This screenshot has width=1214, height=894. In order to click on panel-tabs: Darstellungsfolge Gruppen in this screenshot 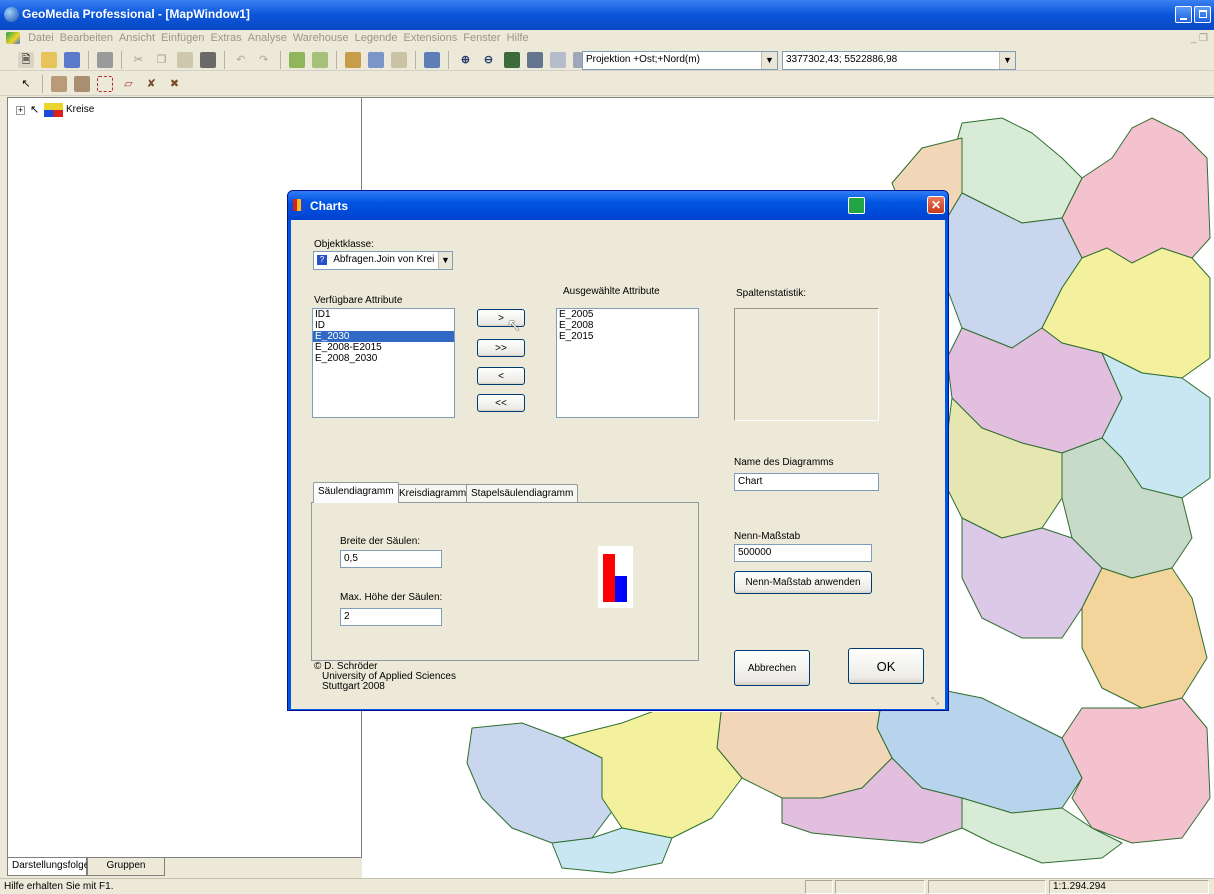, I will do `click(184, 867)`.